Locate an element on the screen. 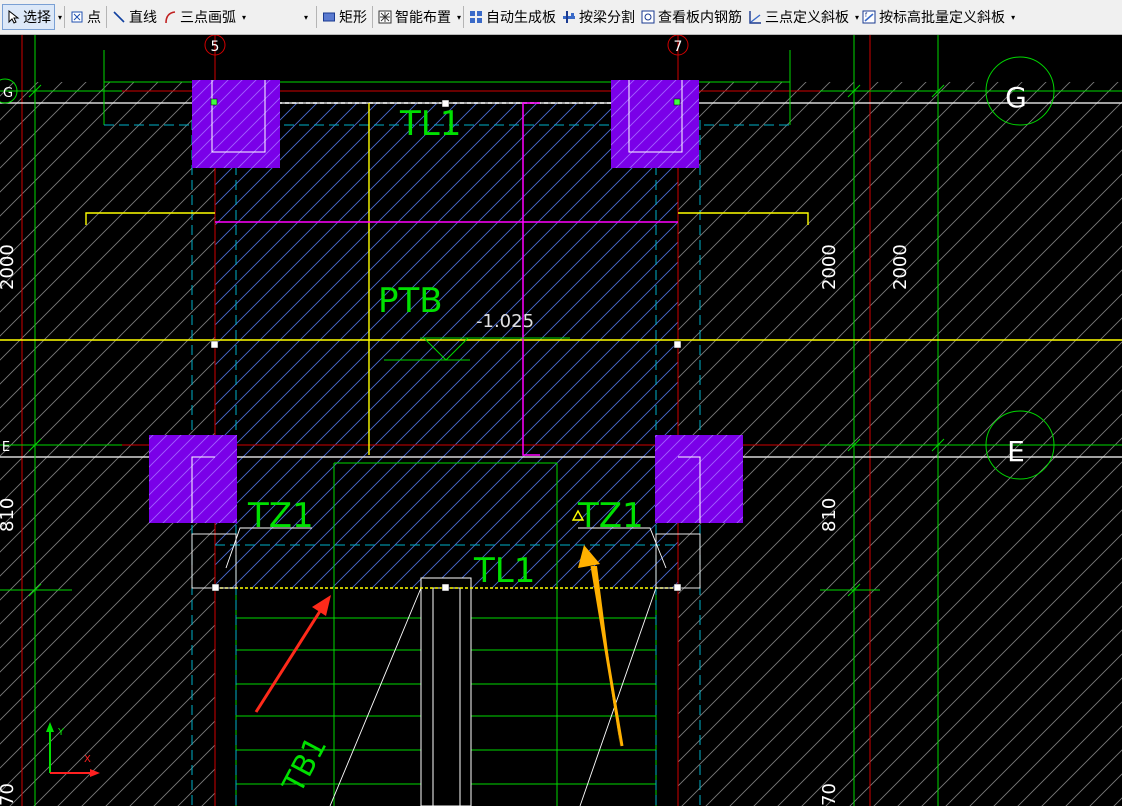  select-button: 选择 is located at coordinates (28, 17).